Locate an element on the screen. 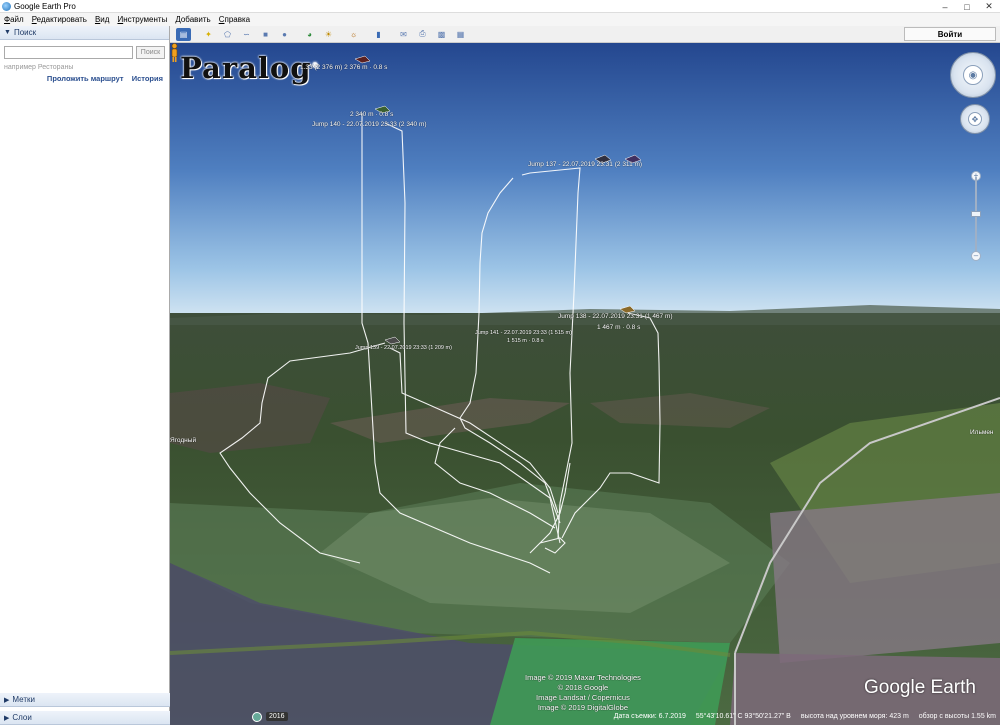 The image size is (1000, 725). google-earth-brand: Google Earth is located at coordinates (920, 687).